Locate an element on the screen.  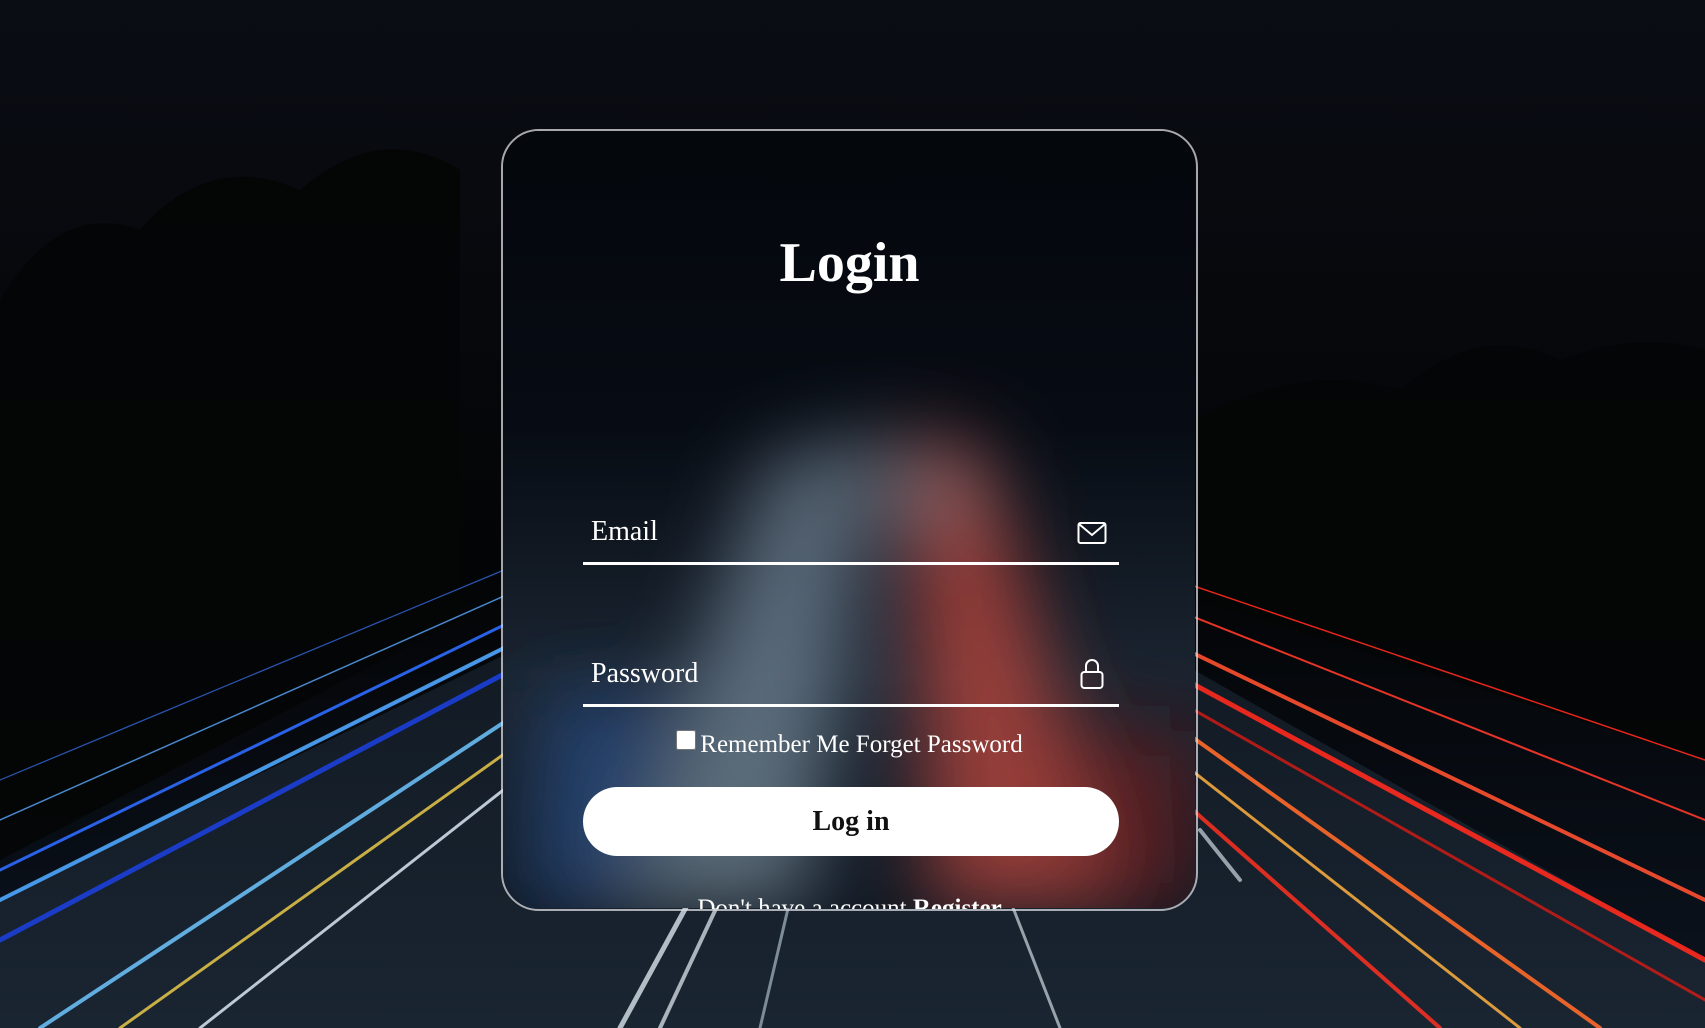
no-account-text: Don't have a account is located at coordinates (802, 903).